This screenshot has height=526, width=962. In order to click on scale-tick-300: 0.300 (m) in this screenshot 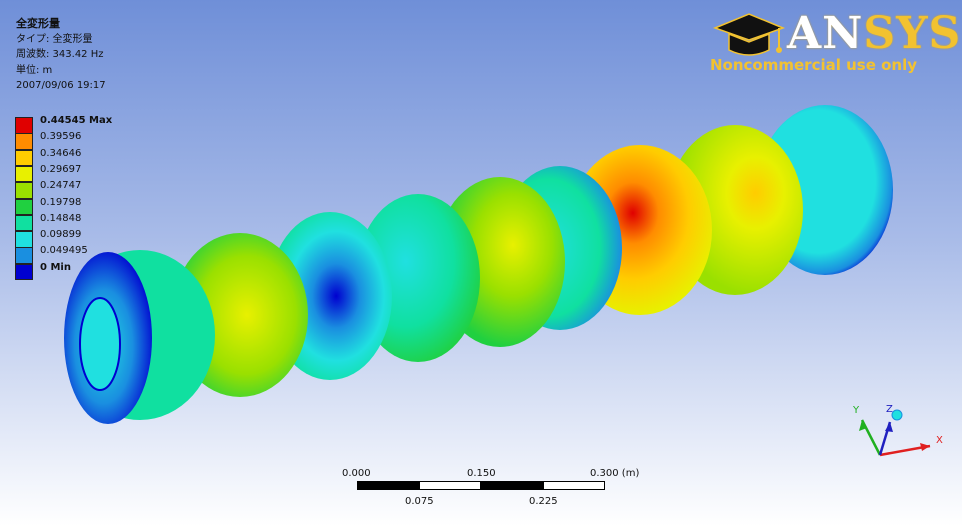, I will do `click(615, 473)`.